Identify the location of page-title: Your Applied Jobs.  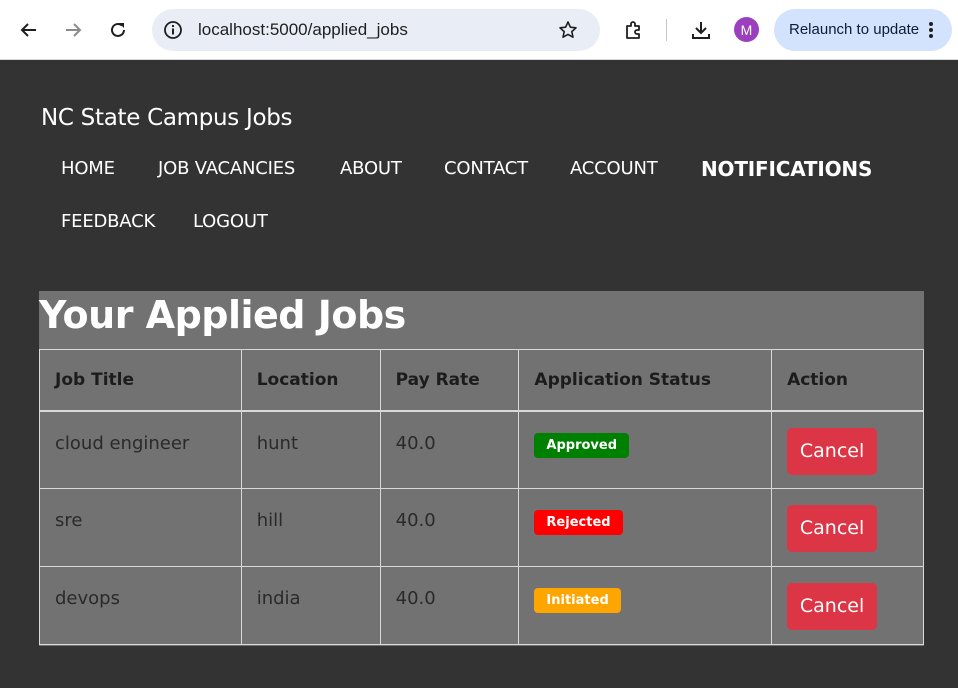
(222, 315).